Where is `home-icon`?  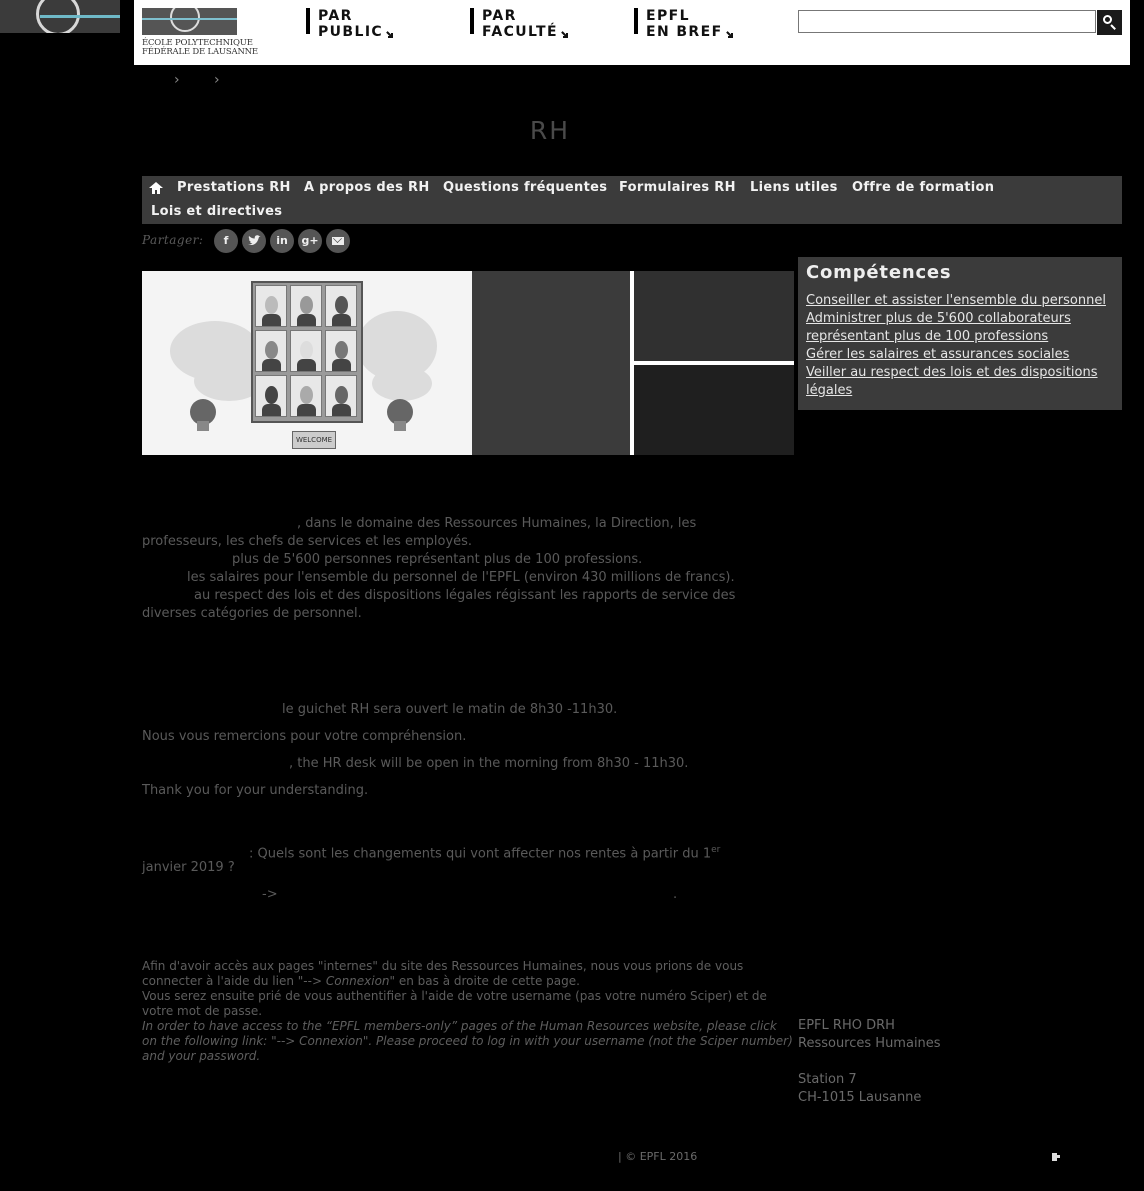
home-icon is located at coordinates (156, 188).